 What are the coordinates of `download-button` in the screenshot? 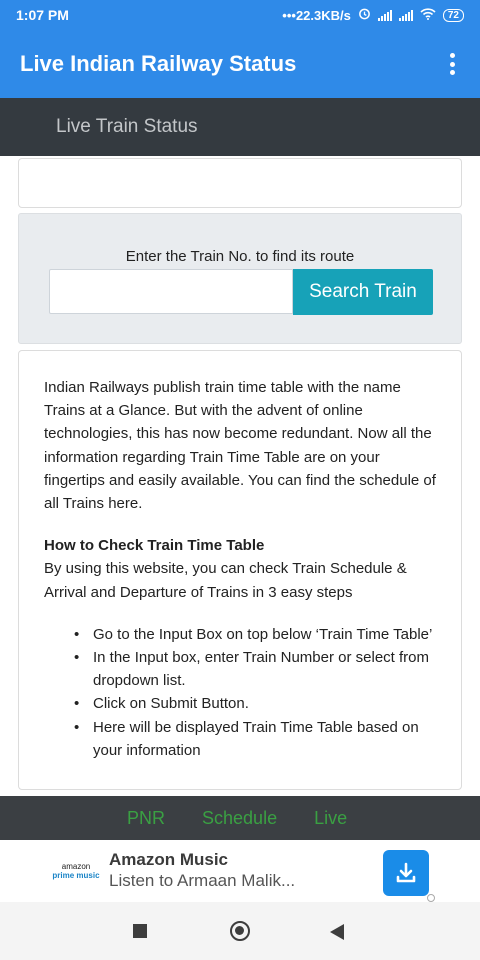 It's located at (406, 873).